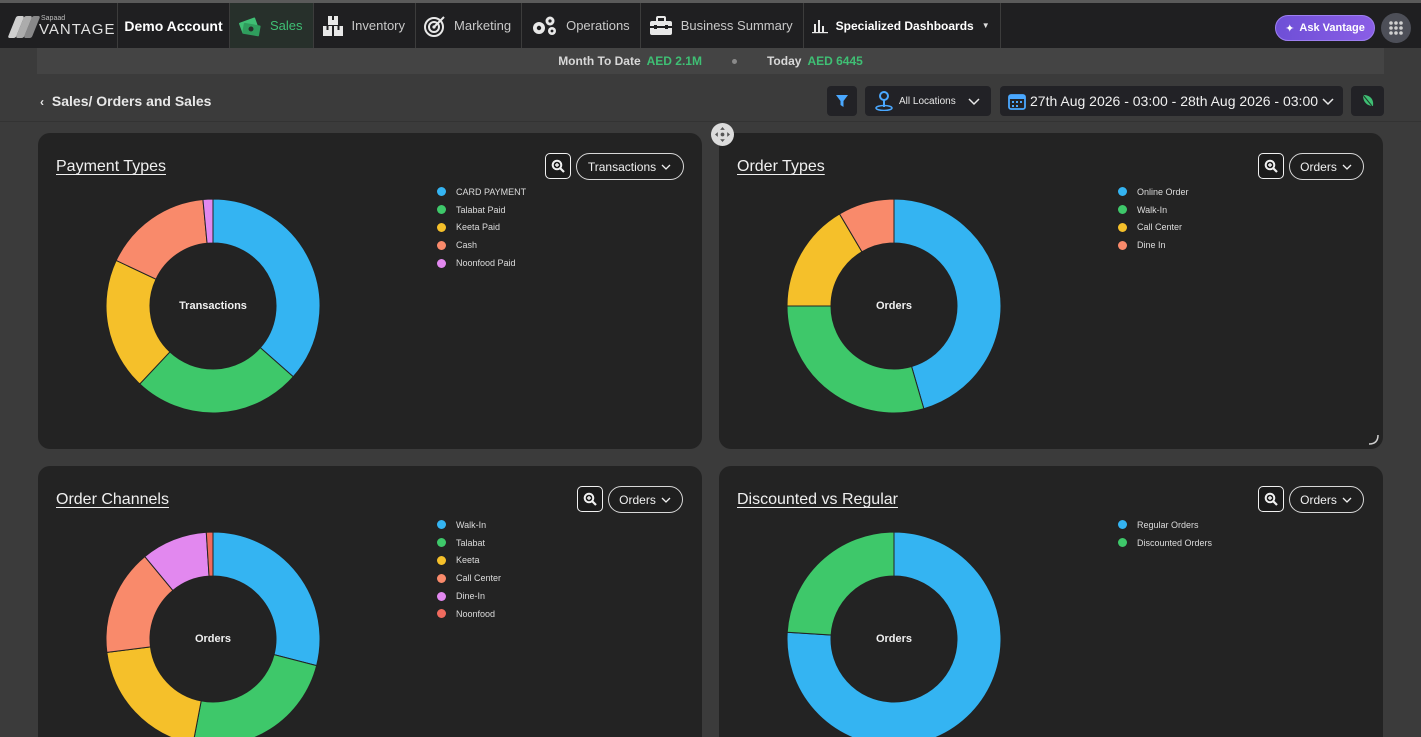 This screenshot has height=737, width=1421. I want to click on legend-item: CARD PAYMENT, so click(481, 192).